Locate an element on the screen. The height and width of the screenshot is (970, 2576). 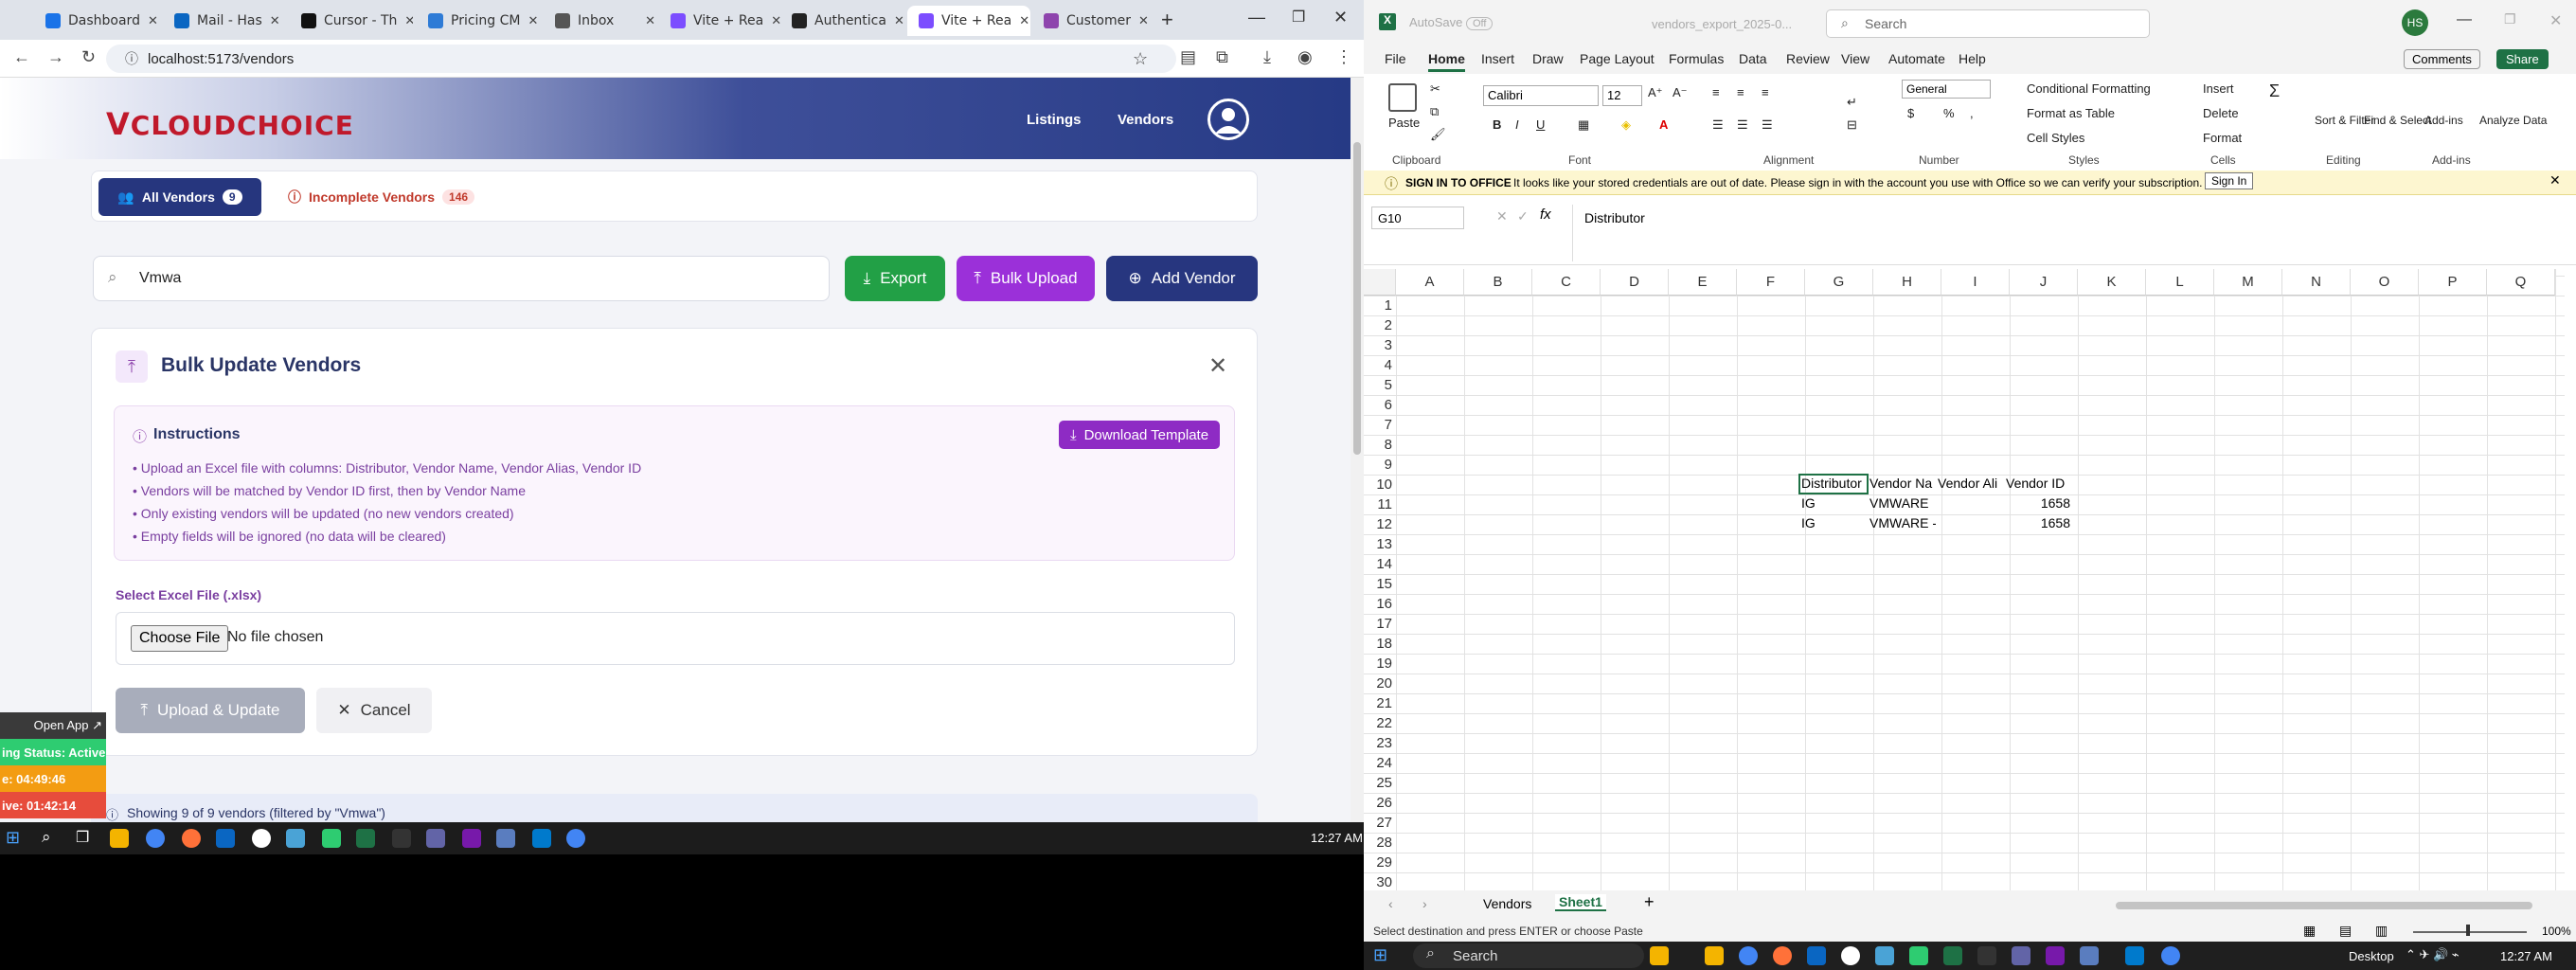
cell-h10: Vendor Na is located at coordinates (1902, 483).